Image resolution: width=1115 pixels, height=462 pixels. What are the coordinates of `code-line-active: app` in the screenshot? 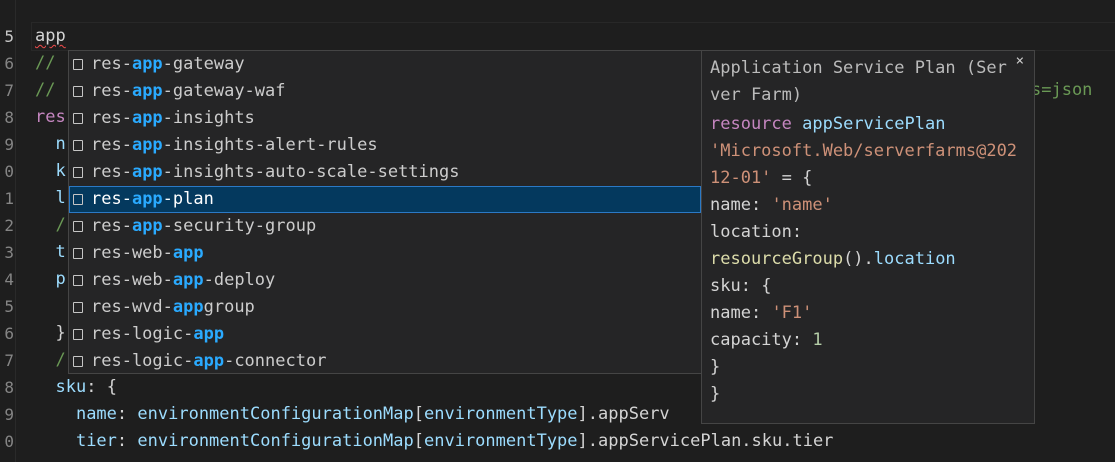 It's located at (573, 36).